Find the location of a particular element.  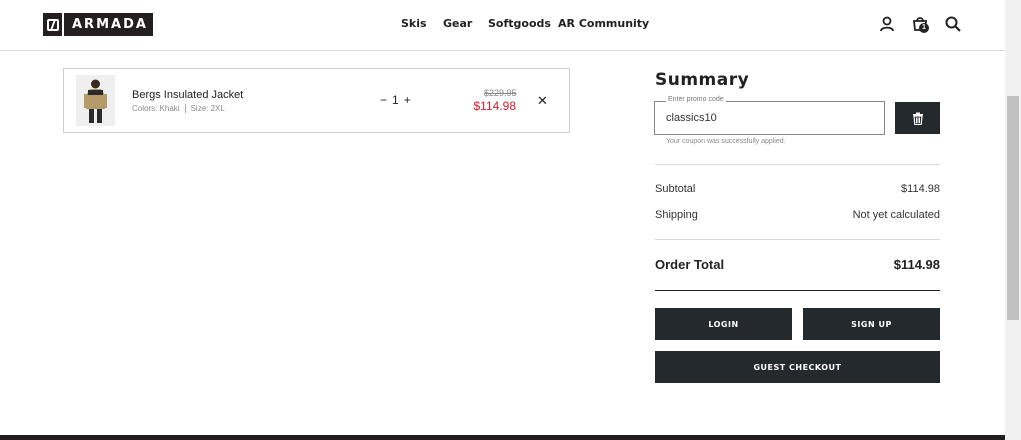

shipping-label: Shipping is located at coordinates (676, 215).